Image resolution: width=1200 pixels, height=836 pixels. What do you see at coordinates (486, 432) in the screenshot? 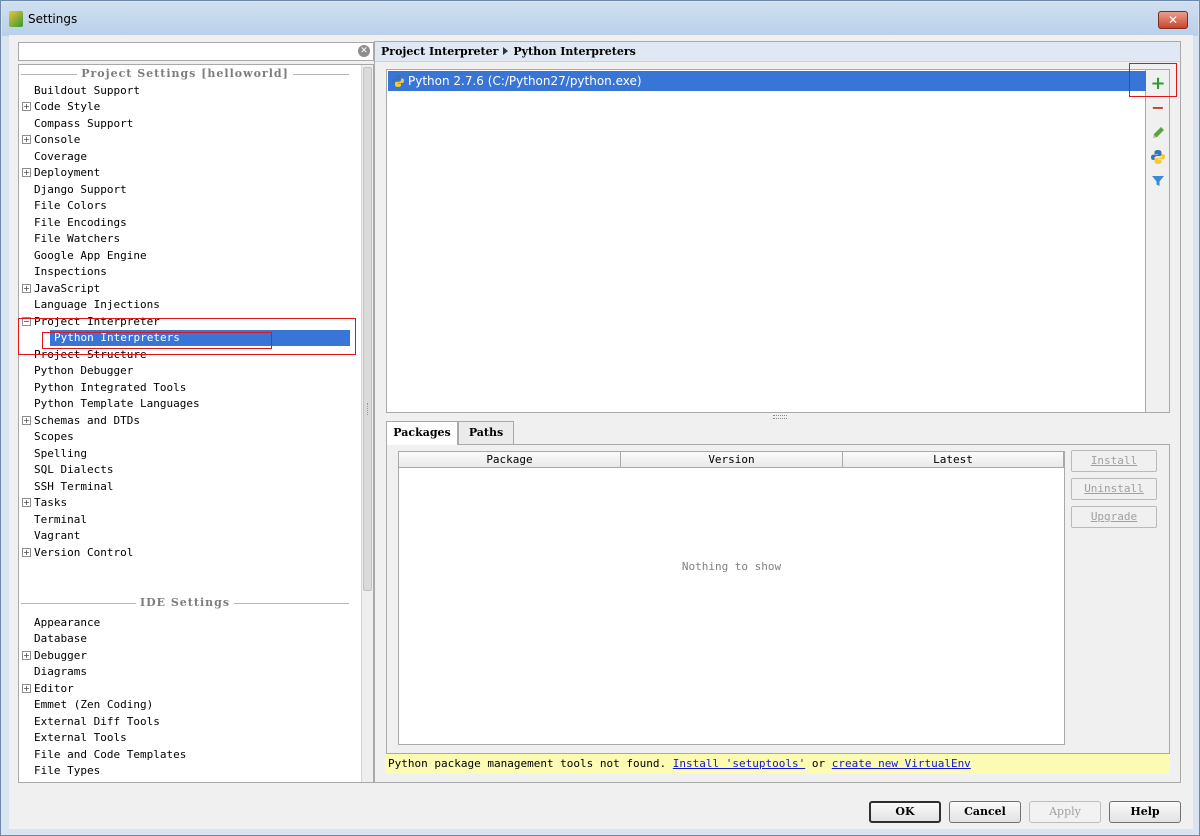
I see `tab-paths: Paths` at bounding box center [486, 432].